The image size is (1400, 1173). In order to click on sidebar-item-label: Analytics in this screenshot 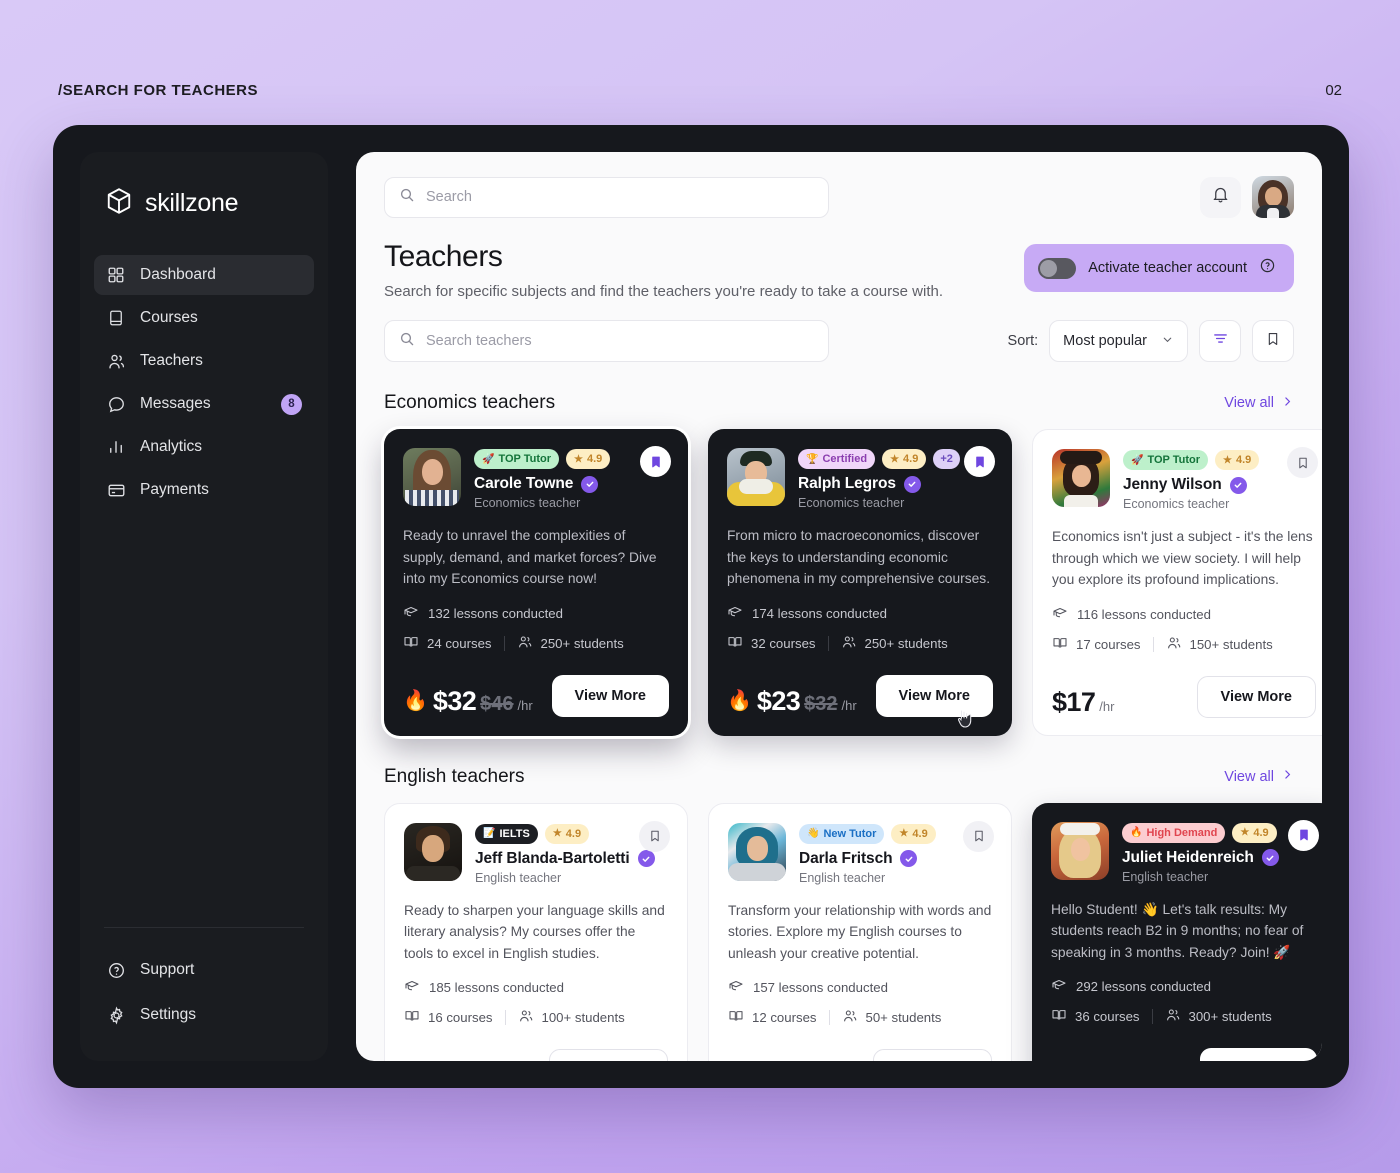, I will do `click(171, 446)`.